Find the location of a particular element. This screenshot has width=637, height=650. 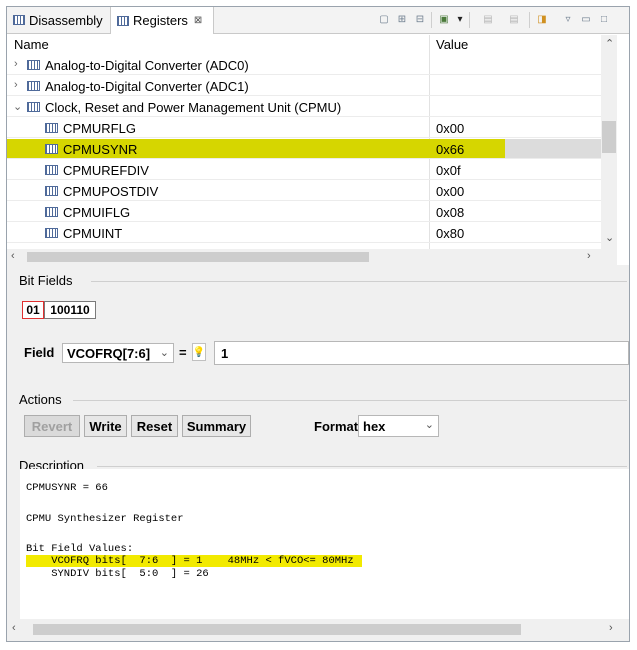

desc-line: Bit Field Values: is located at coordinates (80, 549).